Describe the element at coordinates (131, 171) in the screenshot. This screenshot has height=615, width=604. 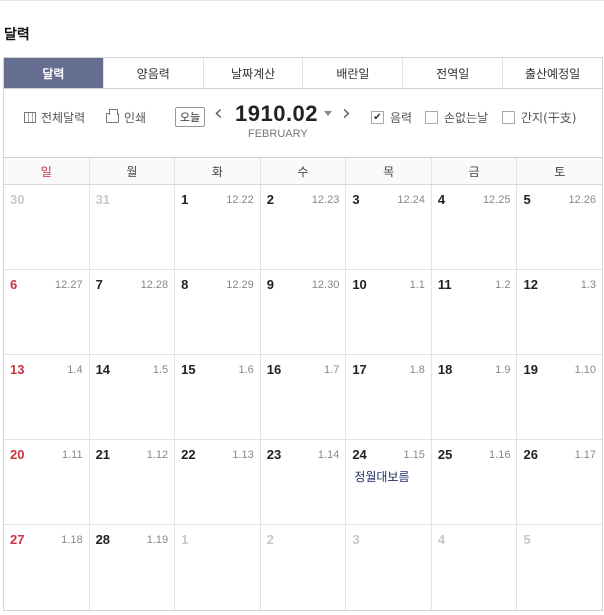
I see `weekday-mon: 월` at that location.